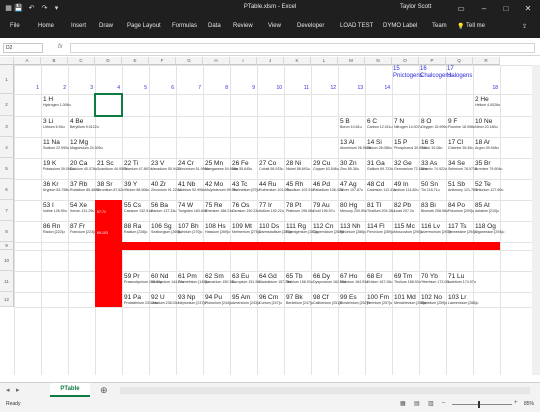 The width and height of the screenshot is (540, 412). Describe the element at coordinates (275, 278) in the screenshot. I see `element-cell: 64 Gd Gadolinium 157.25u` at that location.